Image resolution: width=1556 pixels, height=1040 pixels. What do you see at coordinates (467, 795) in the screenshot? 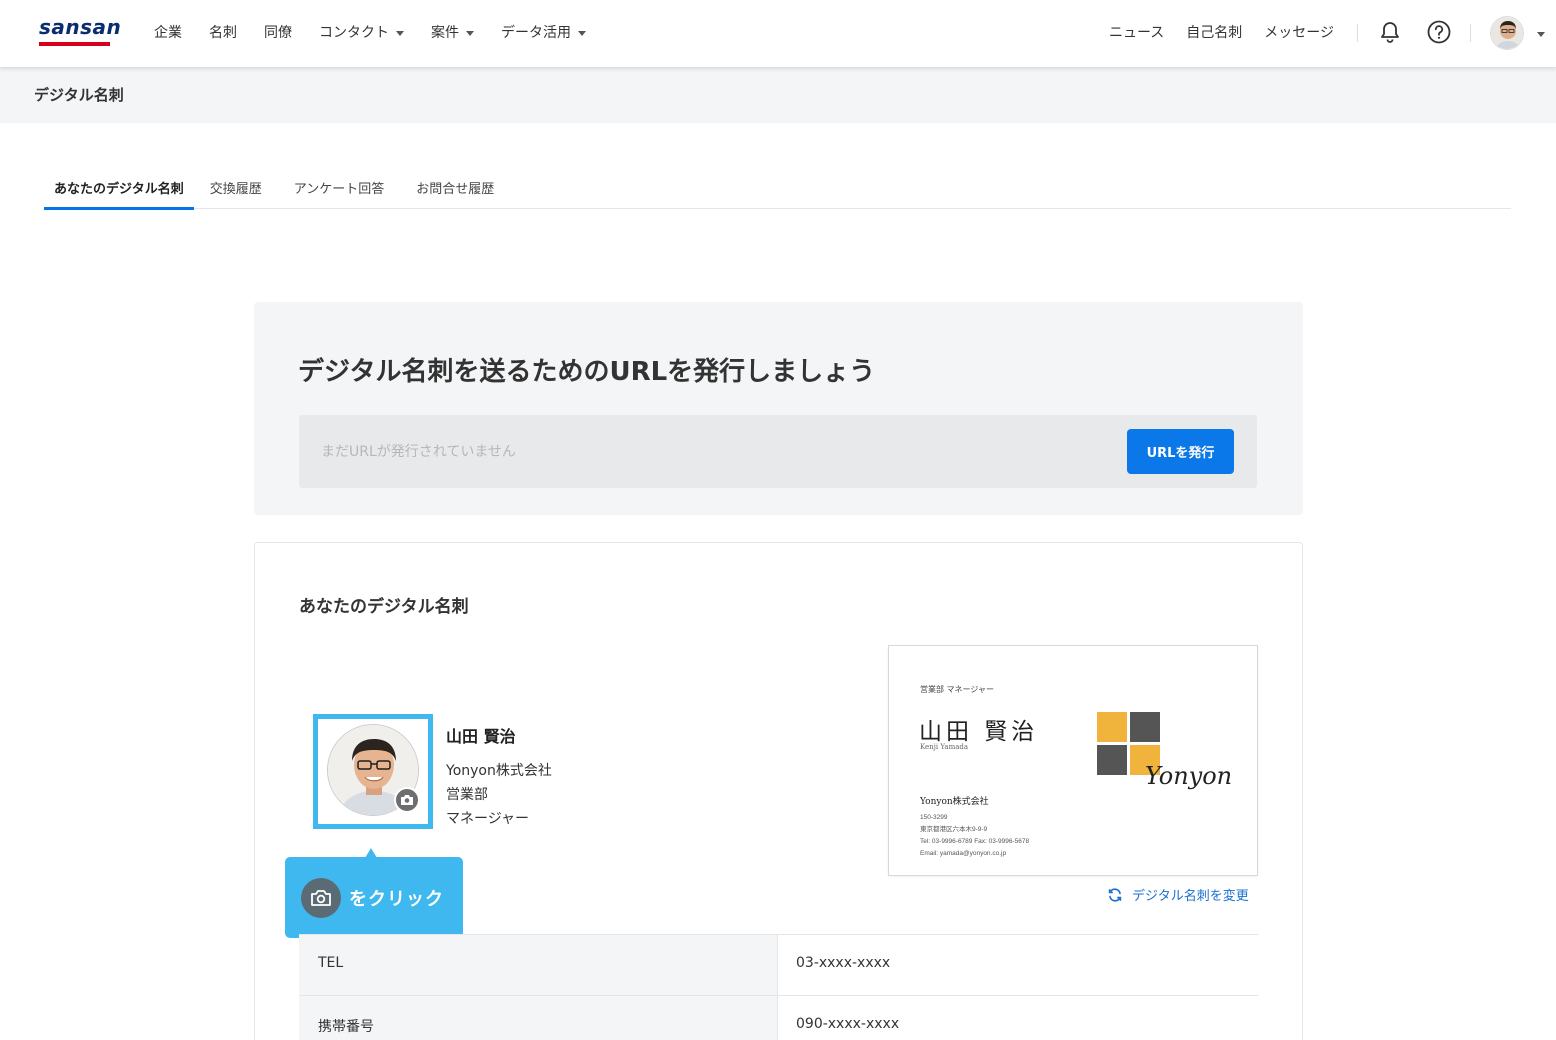
I see `person-department: 営業部` at bounding box center [467, 795].